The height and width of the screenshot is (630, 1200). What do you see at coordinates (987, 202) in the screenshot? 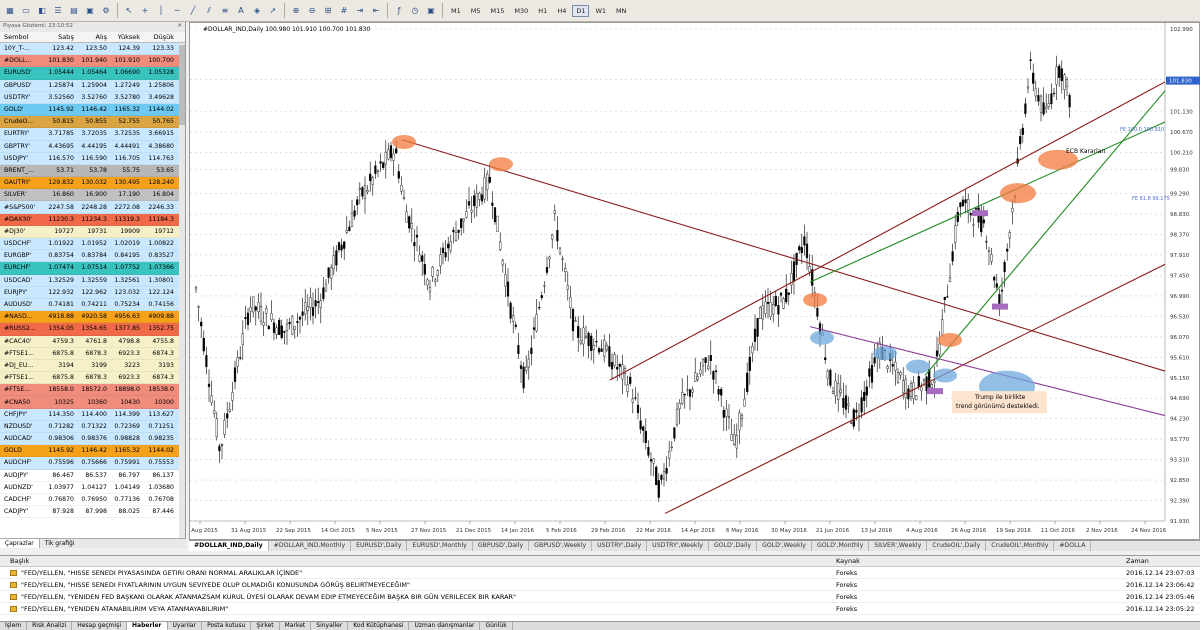
I see `green-support-line` at bounding box center [987, 202].